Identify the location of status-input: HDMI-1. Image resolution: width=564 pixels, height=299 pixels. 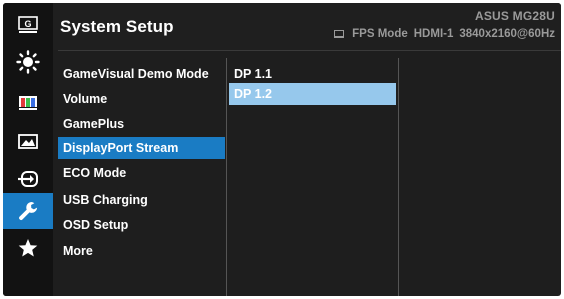
(433, 34).